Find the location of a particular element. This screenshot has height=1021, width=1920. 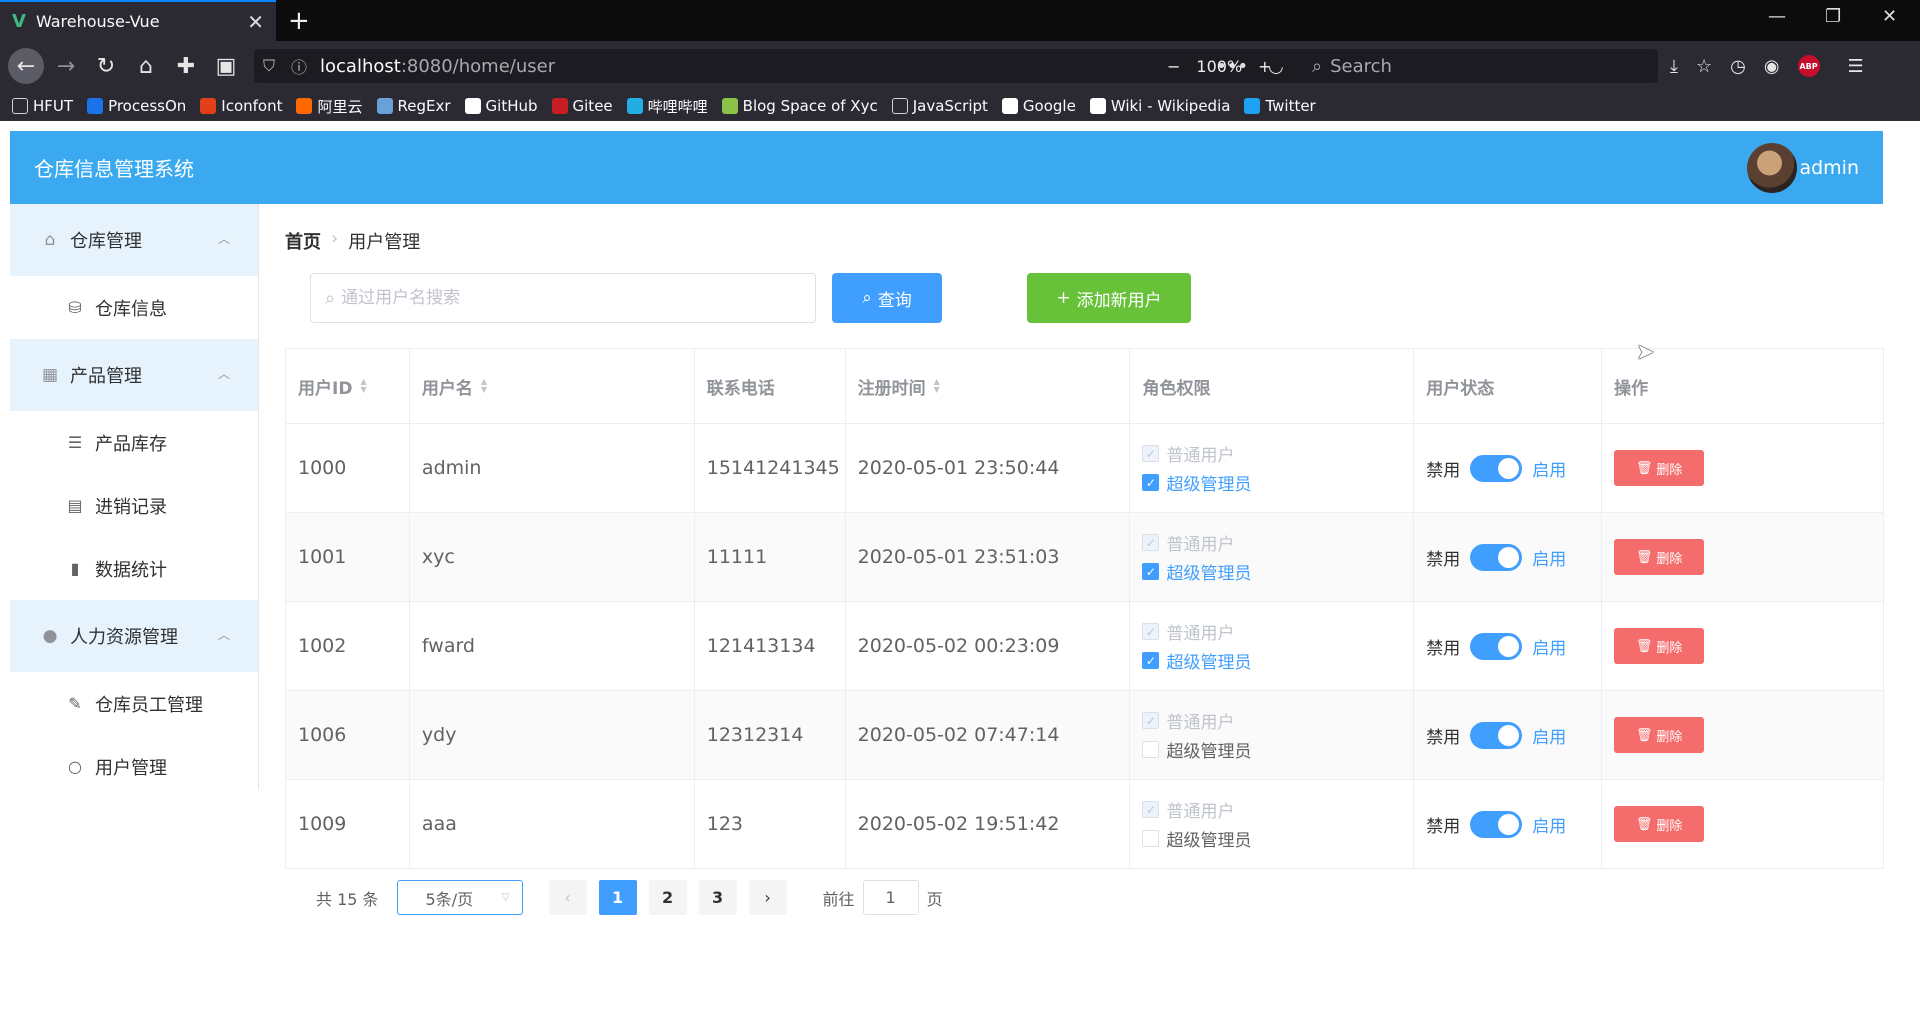

bookmark-item: Gitee is located at coordinates (582, 106).